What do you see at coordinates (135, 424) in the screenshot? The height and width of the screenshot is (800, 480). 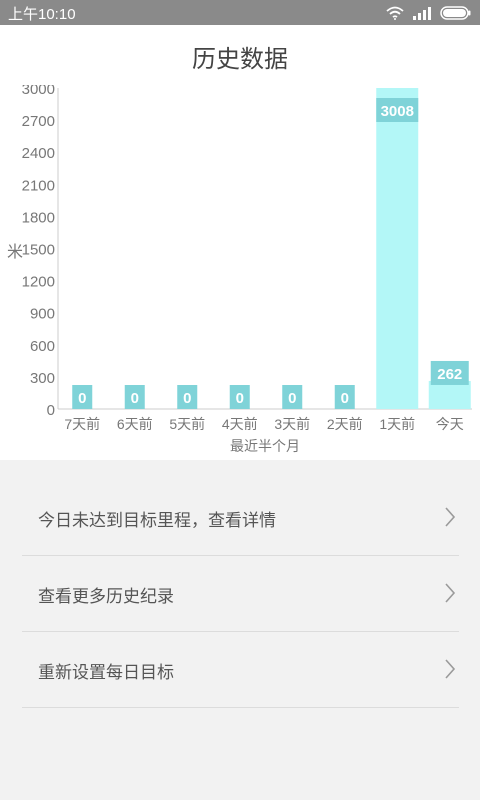 I see `x-tick-label: 6天前` at bounding box center [135, 424].